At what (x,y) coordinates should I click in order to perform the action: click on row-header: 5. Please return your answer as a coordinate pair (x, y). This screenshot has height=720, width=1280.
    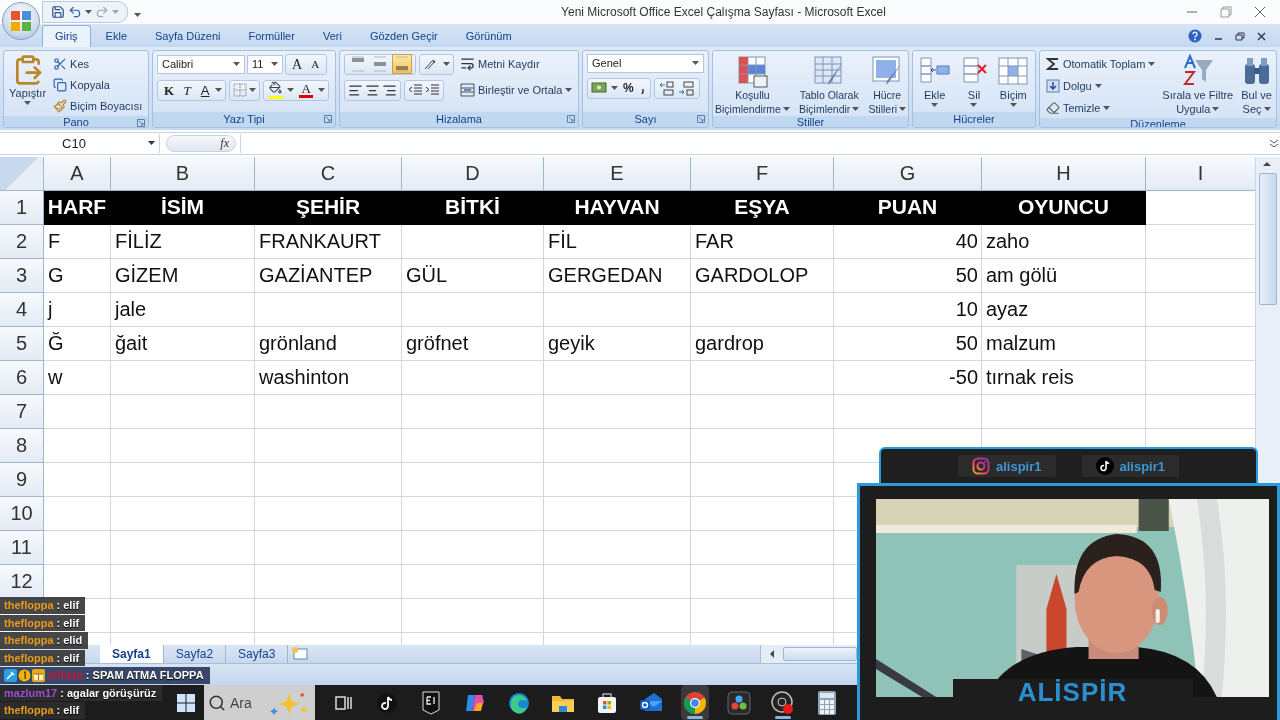
    Looking at the image, I should click on (22, 343).